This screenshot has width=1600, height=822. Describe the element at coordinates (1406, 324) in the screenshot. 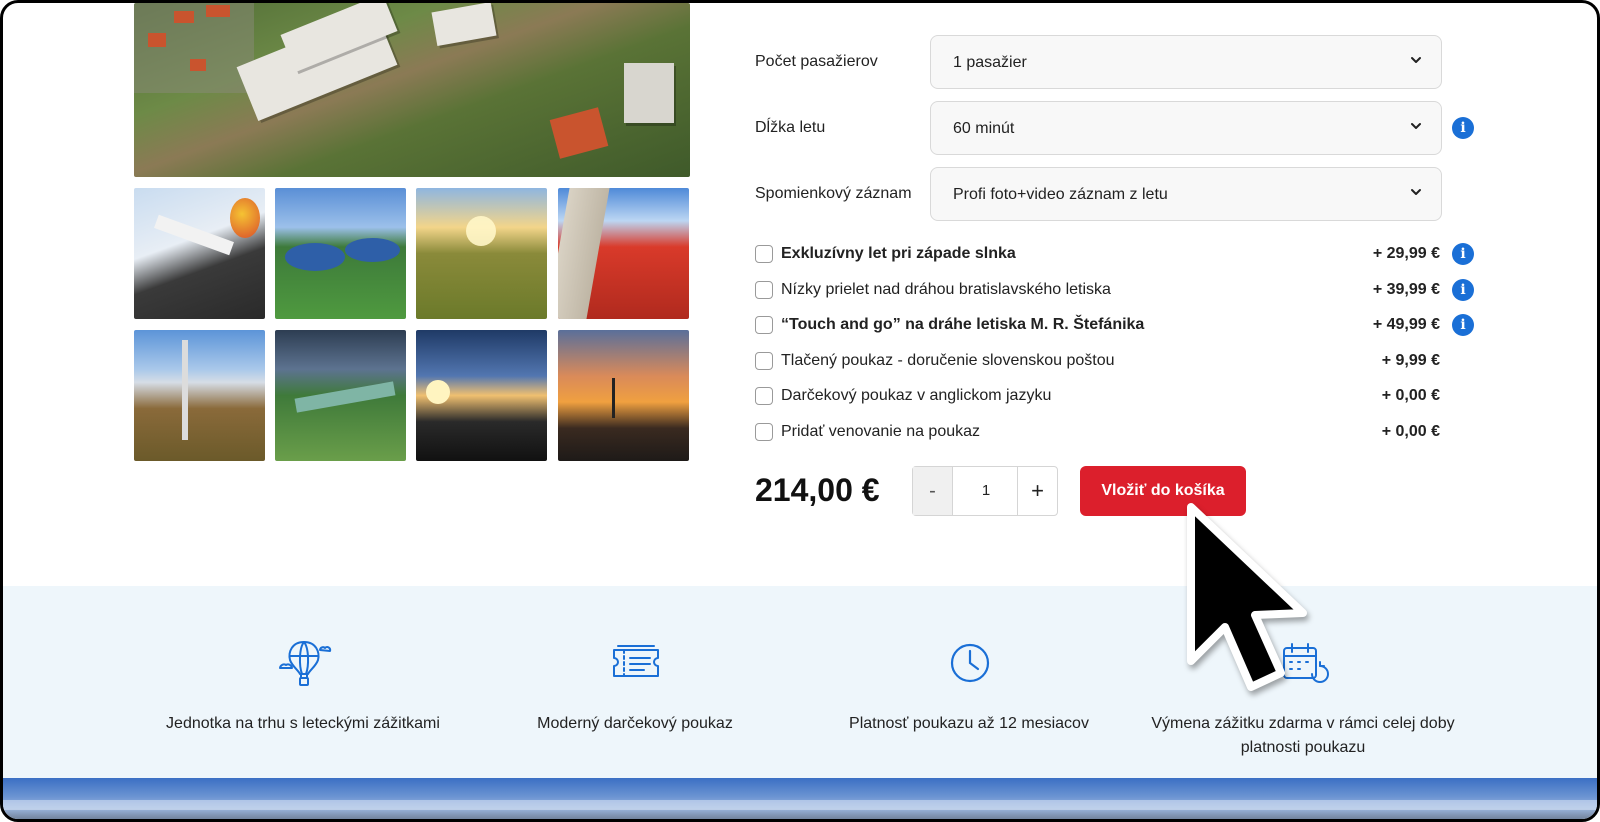

I see `option-price: + 49,99 €` at that location.